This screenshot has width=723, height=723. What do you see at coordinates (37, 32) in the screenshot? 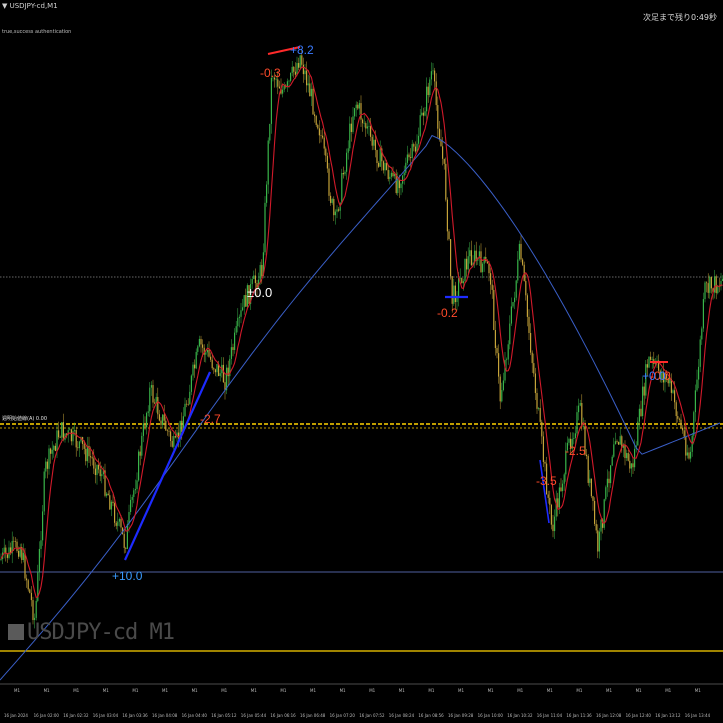
I see `status-text: true,success authentication` at bounding box center [37, 32].